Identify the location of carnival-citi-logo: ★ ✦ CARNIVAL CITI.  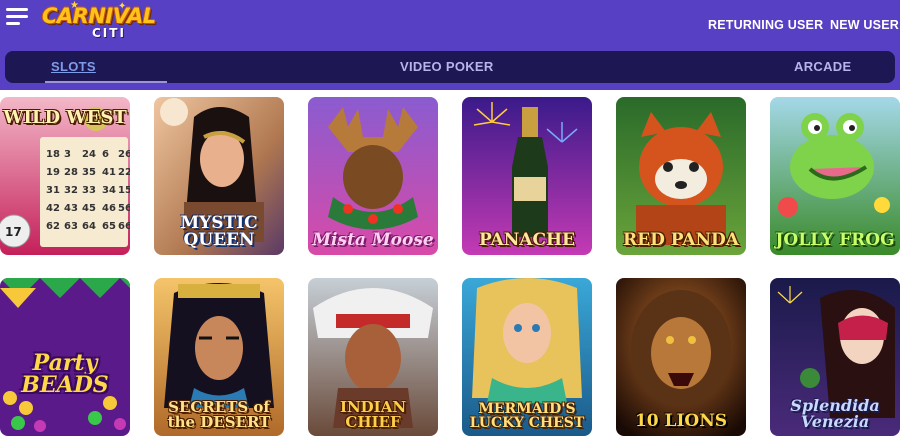
(98, 21).